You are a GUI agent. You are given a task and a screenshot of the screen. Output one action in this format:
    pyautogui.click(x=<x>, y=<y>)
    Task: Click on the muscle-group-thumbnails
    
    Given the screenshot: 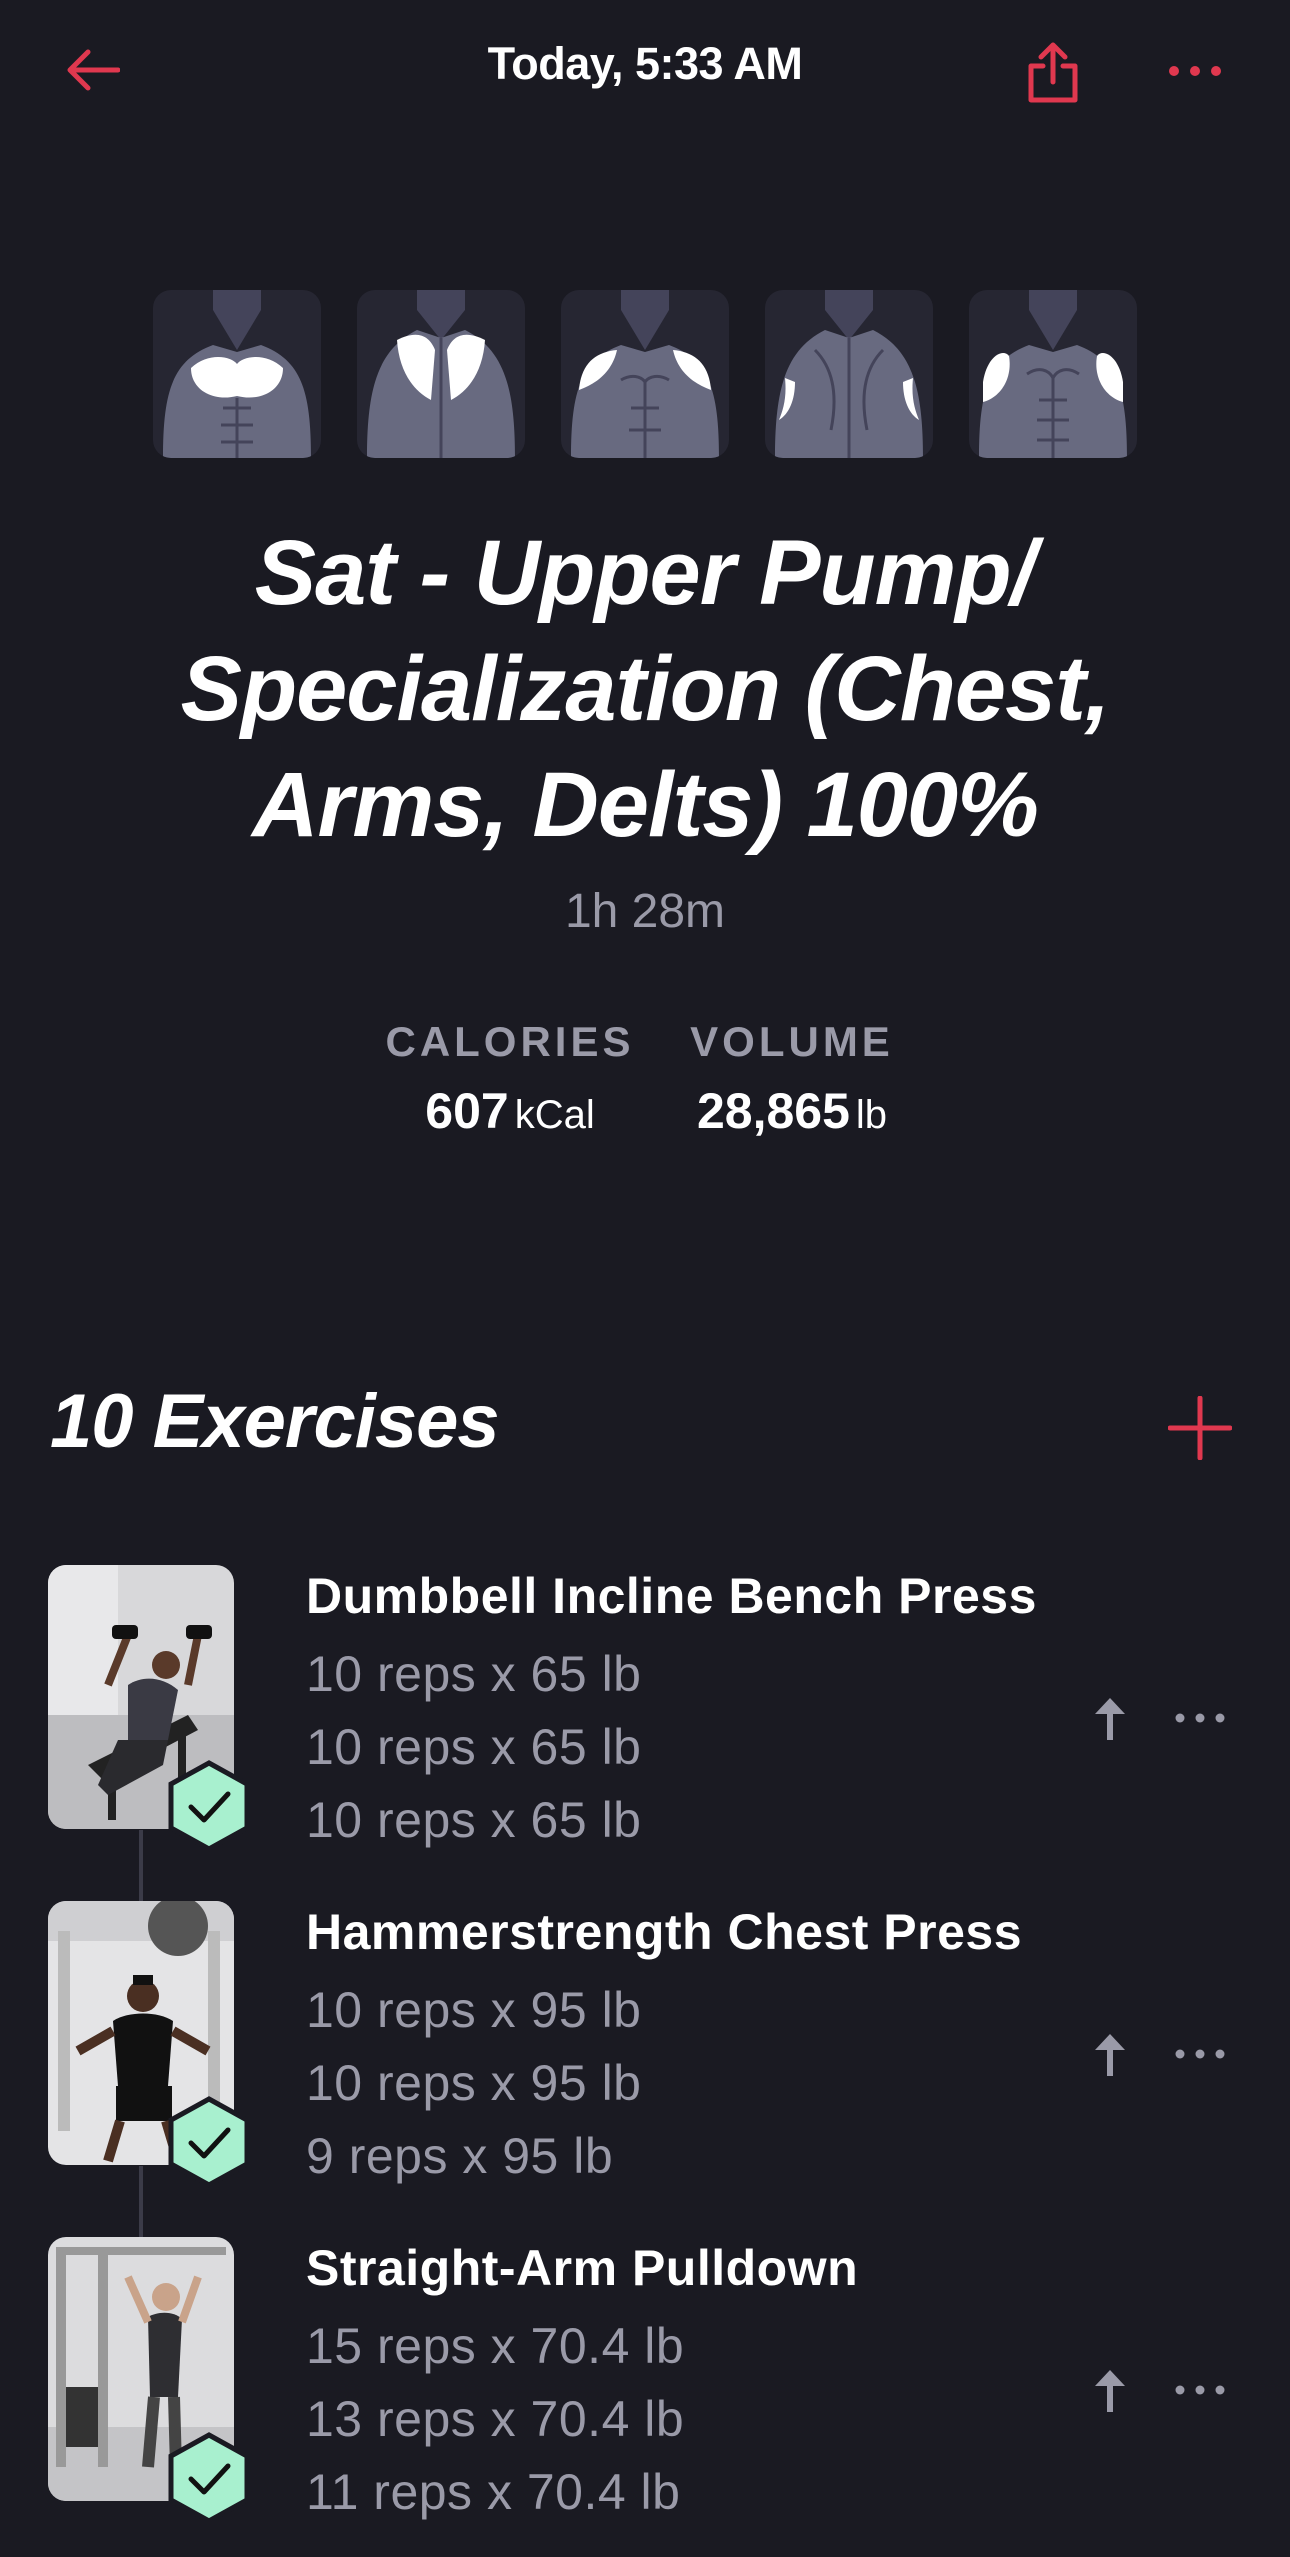 What is the action you would take?
    pyautogui.click(x=645, y=374)
    